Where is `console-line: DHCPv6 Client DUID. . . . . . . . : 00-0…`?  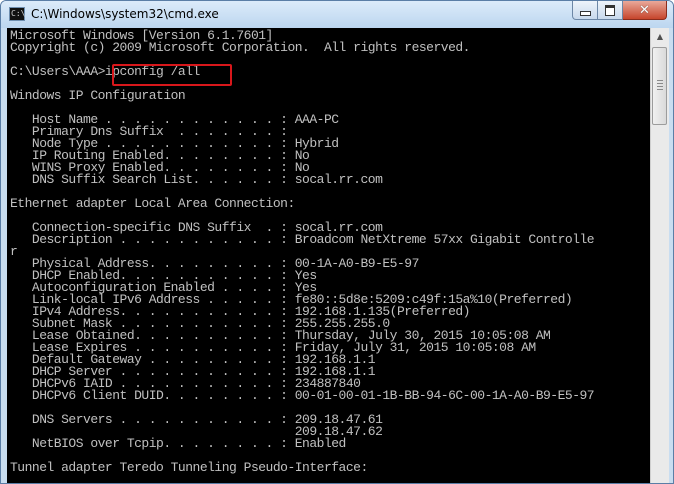
console-line: DHCPv6 Client DUID. . . . . . . . : 00-0… is located at coordinates (302, 395).